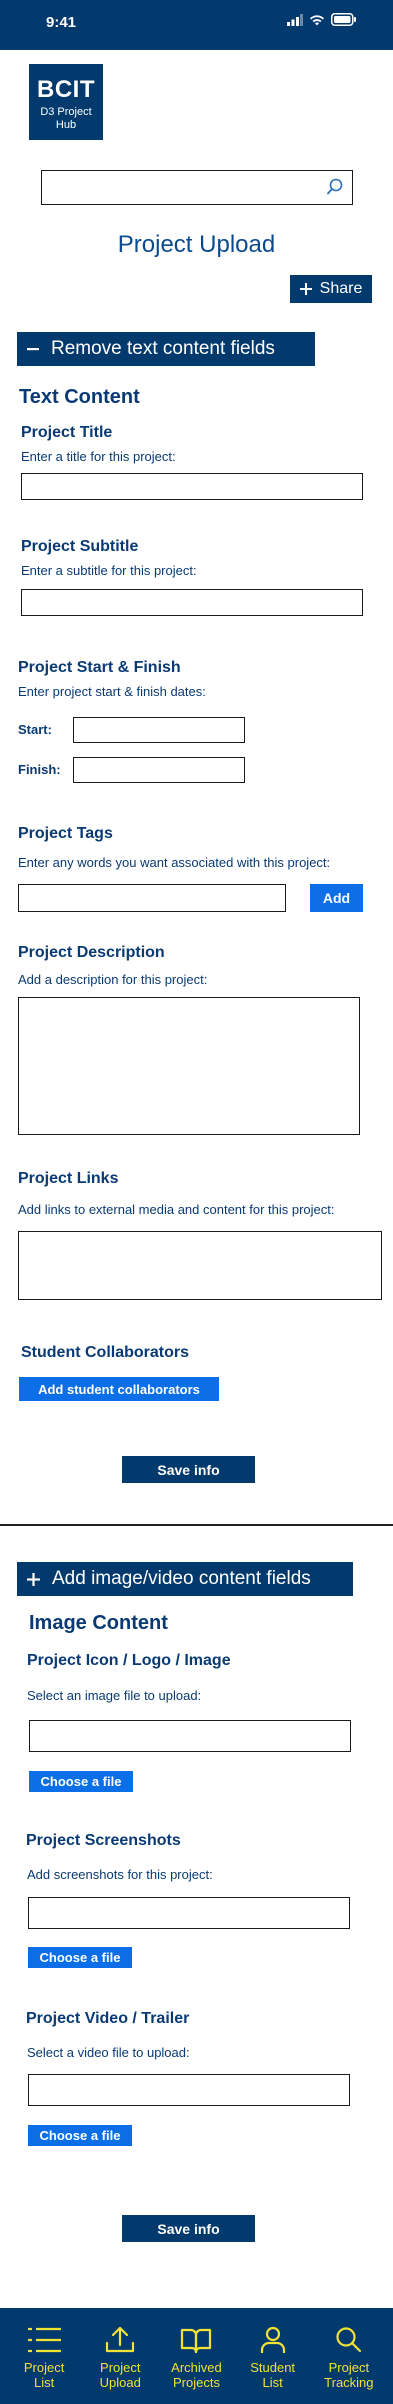 This screenshot has width=393, height=2404. I want to click on nav-project-list: Project List, so click(44, 2356).